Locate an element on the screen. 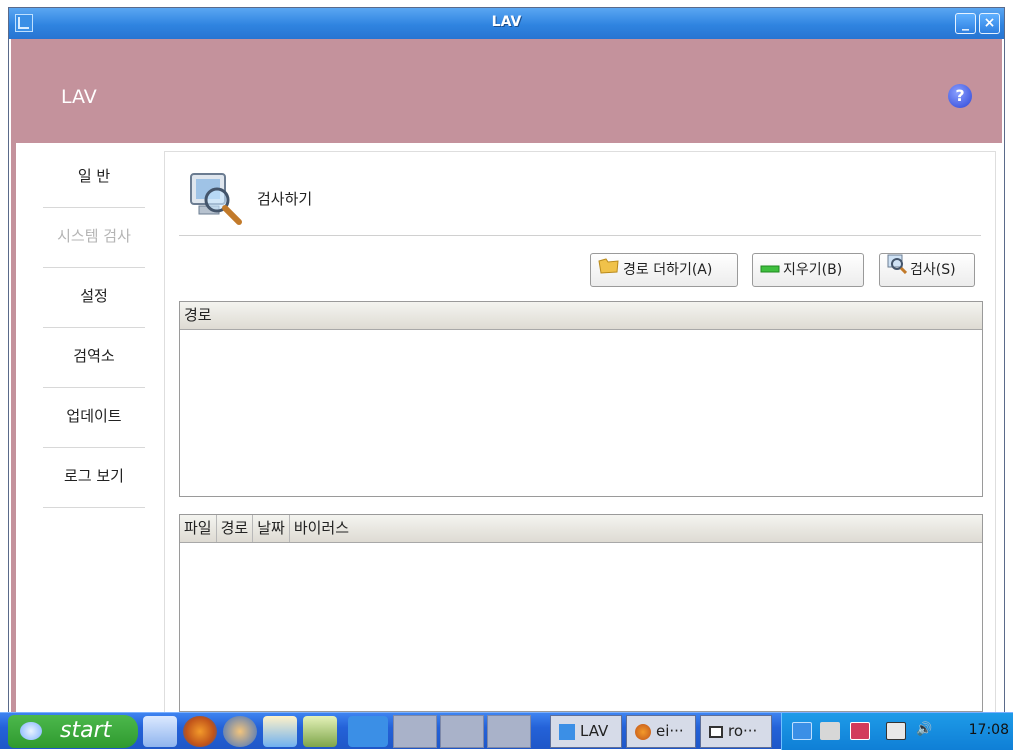 This screenshot has width=1013, height=750. start-button: start is located at coordinates (73, 731).